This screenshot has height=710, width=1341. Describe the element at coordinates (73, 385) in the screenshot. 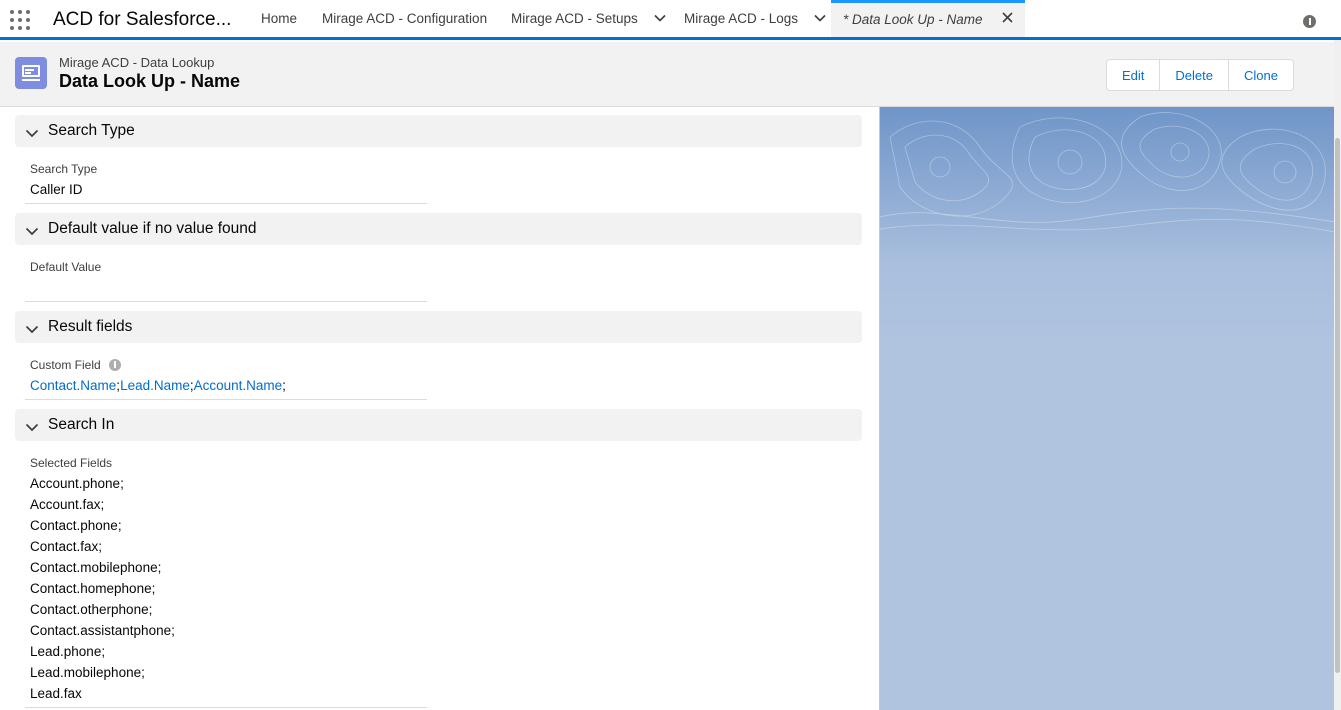

I see `link-contact-name: Contact.Name` at that location.